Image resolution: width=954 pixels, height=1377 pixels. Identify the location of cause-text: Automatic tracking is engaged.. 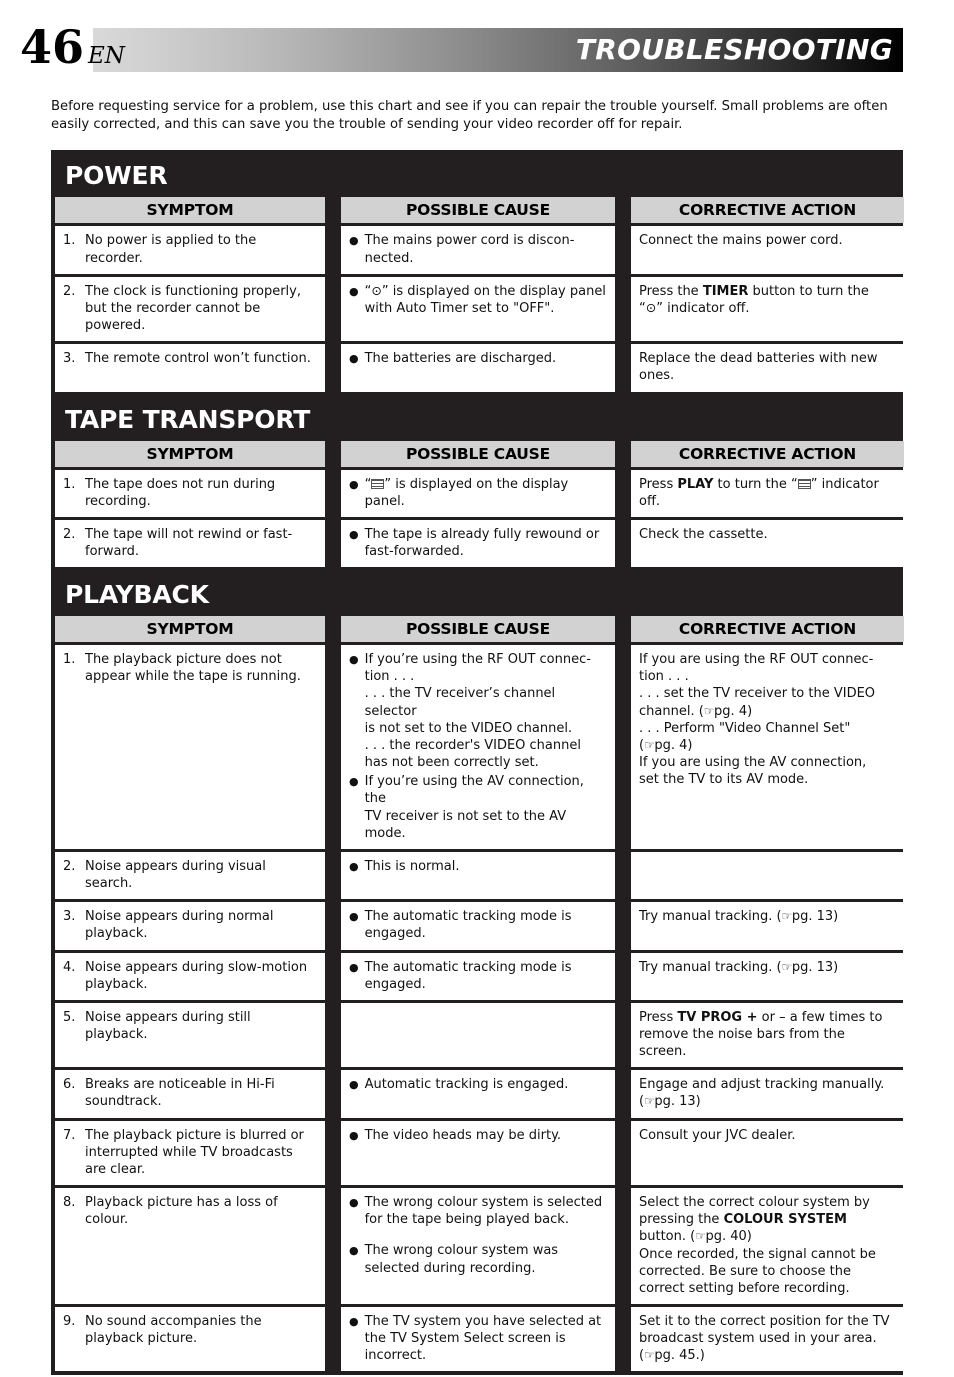
(466, 1085).